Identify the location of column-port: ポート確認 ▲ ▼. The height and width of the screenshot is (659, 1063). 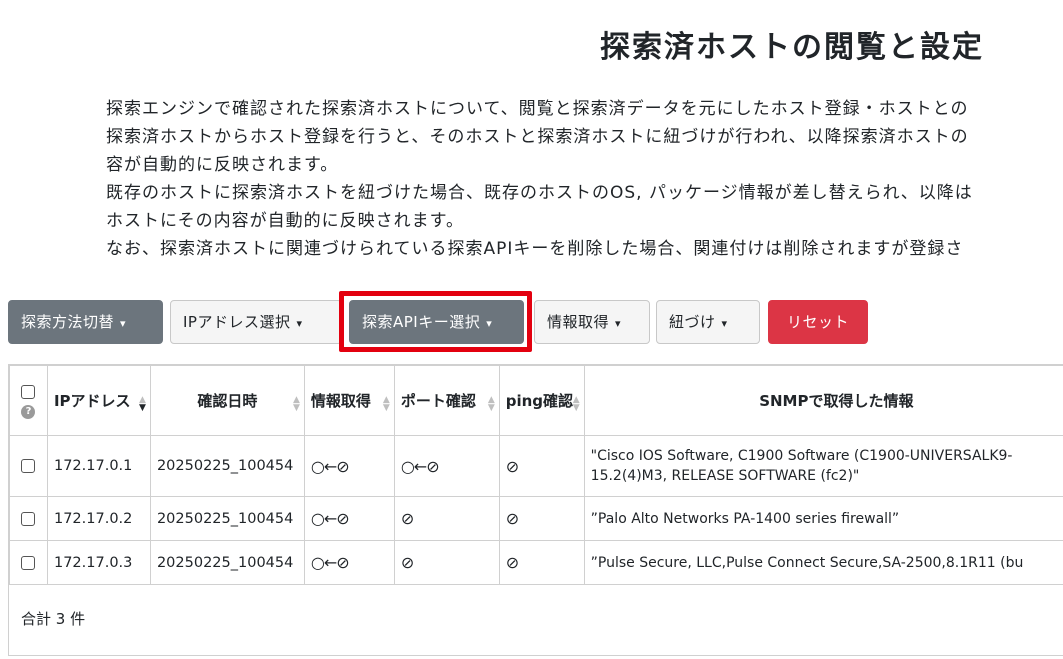
(446, 400).